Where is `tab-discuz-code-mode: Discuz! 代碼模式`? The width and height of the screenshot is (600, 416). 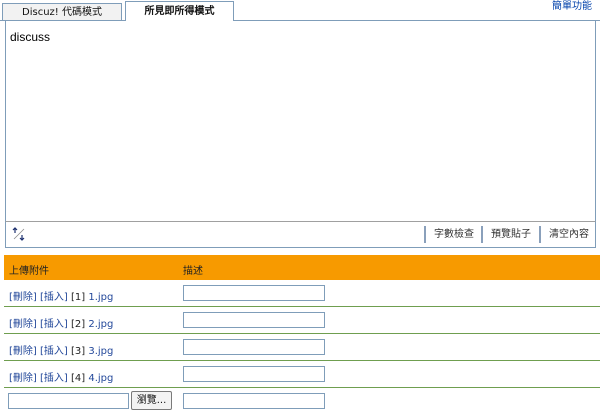 tab-discuz-code-mode: Discuz! 代碼模式 is located at coordinates (62, 11).